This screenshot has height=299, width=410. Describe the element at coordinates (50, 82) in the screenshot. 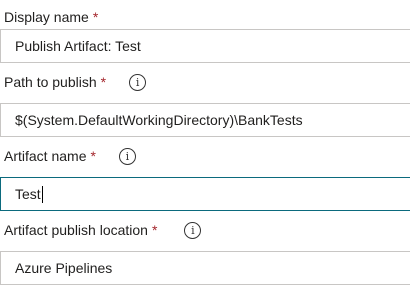

I see `path-to-publish-label: Path to publish` at that location.